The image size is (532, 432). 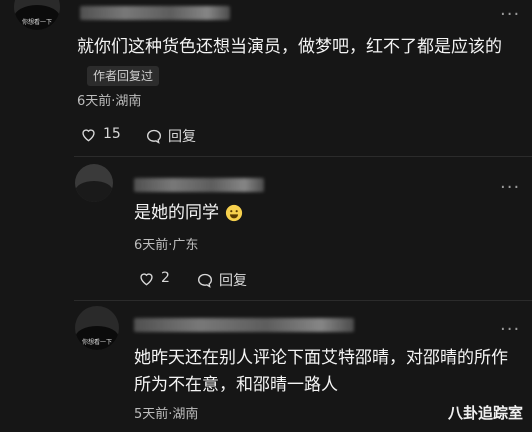 What do you see at coordinates (486, 413) in the screenshot?
I see `watermark: 八卦追踪室` at bounding box center [486, 413].